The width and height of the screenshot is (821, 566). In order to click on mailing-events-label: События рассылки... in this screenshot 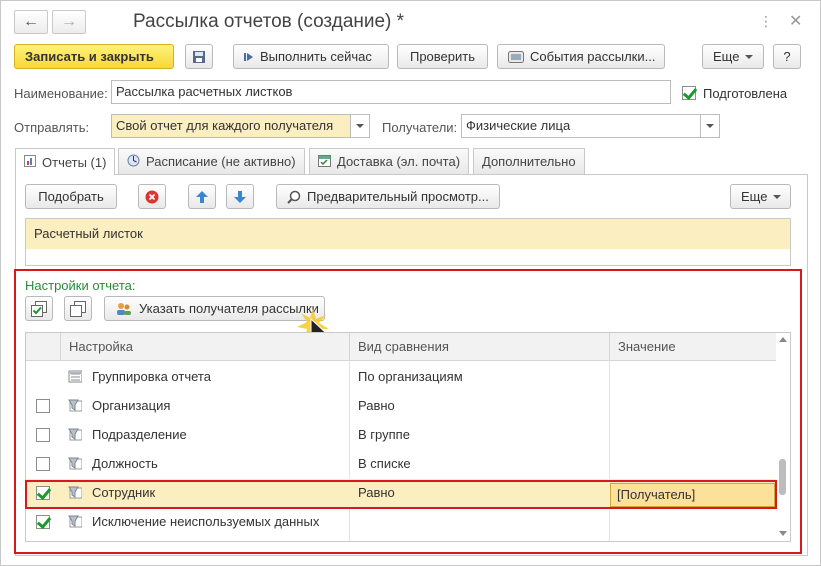, I will do `click(593, 56)`.